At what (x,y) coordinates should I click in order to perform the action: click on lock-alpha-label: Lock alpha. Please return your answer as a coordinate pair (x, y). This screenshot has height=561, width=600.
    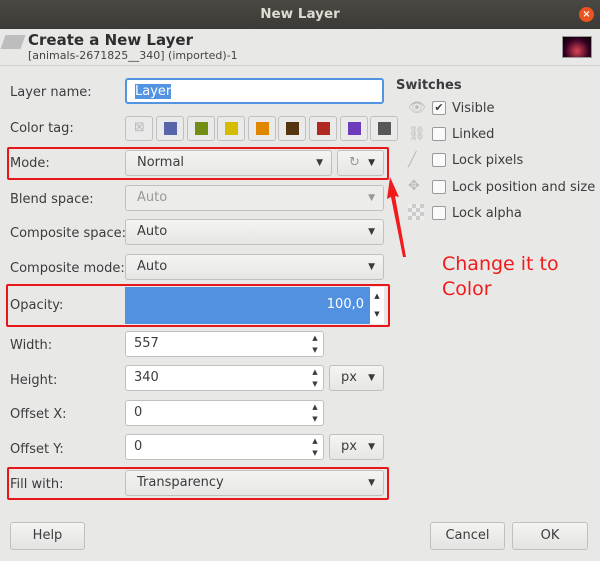
    Looking at the image, I should click on (487, 213).